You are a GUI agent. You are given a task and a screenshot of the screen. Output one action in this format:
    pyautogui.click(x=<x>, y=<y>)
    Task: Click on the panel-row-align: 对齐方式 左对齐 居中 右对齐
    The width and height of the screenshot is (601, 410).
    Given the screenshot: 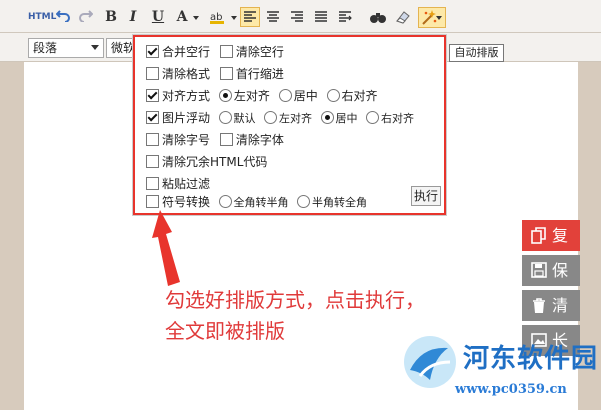 What is the action you would take?
    pyautogui.click(x=263, y=96)
    